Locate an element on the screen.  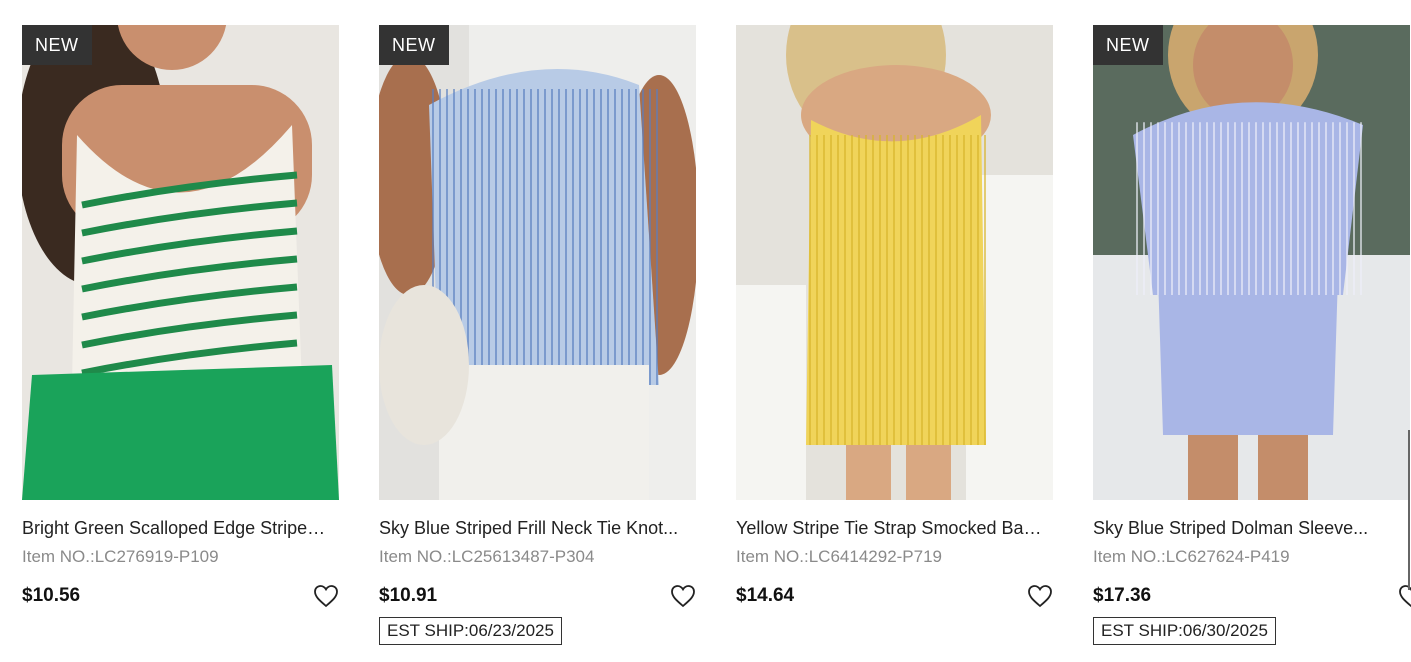
price-row: $17.36 is located at coordinates (1252, 596).